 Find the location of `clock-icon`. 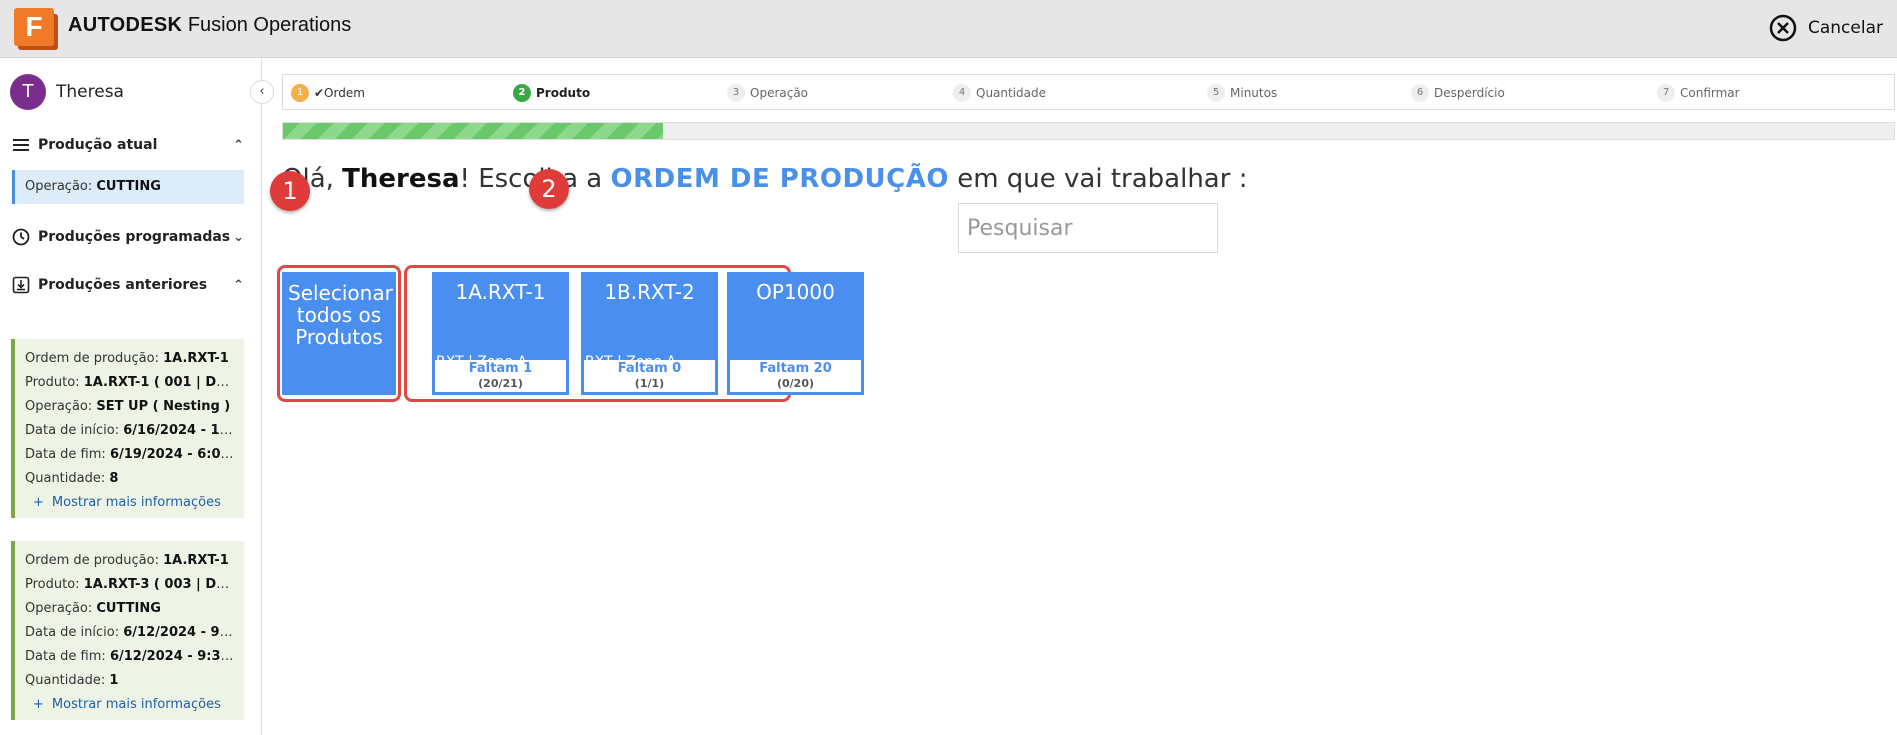

clock-icon is located at coordinates (21, 237).